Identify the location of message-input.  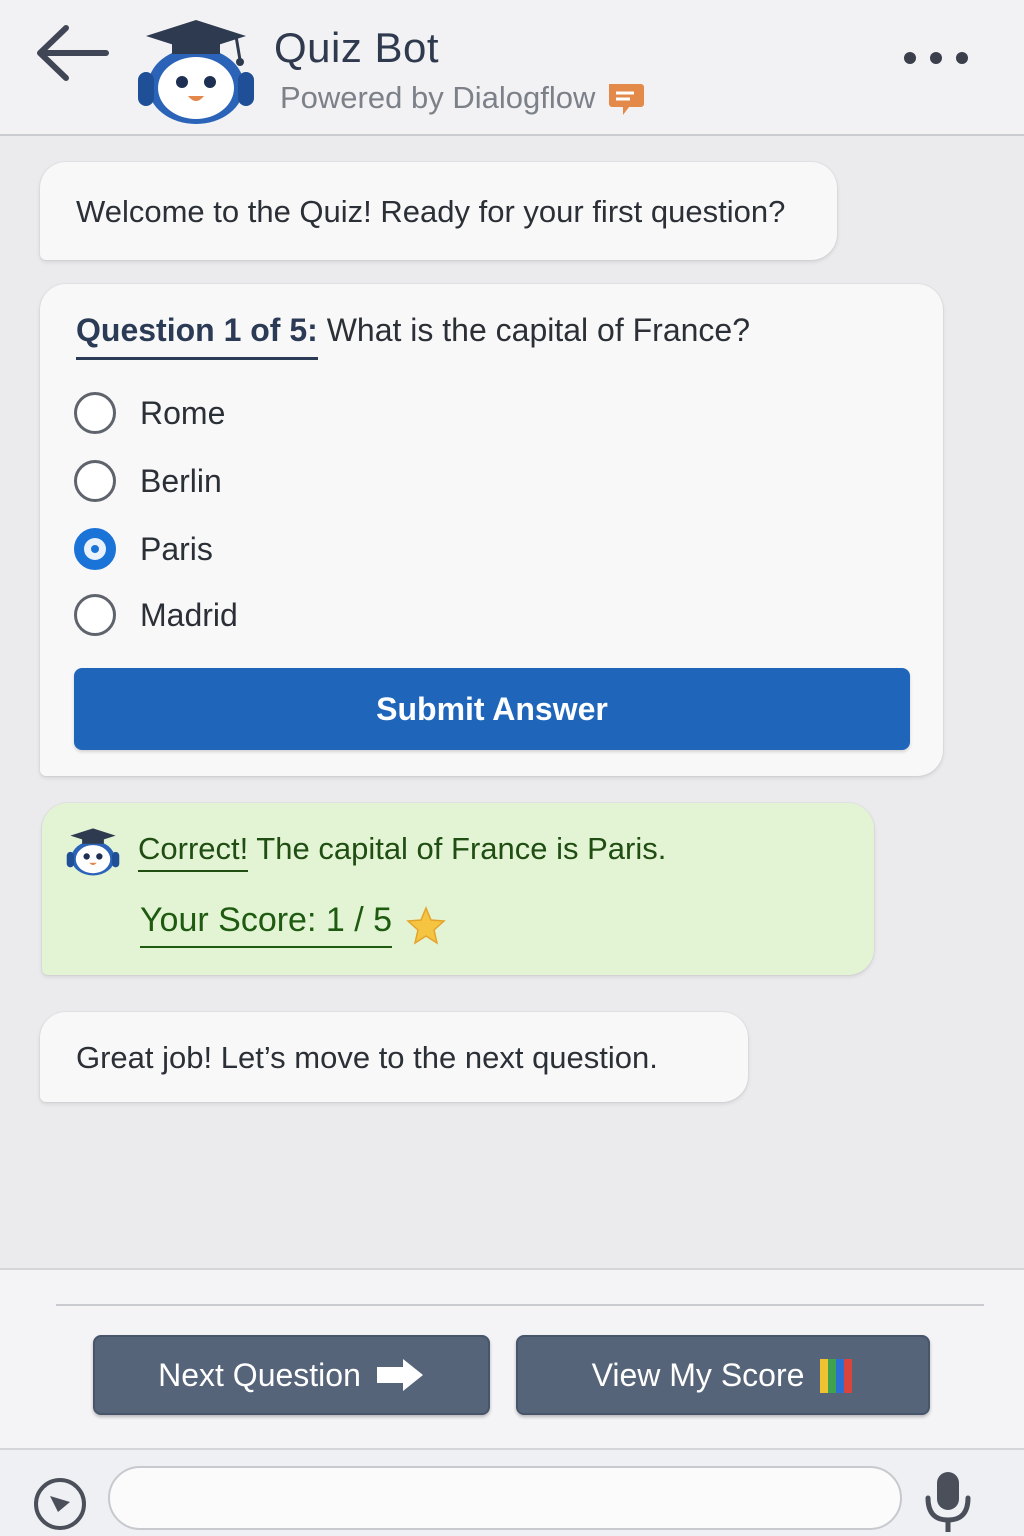
(505, 1498).